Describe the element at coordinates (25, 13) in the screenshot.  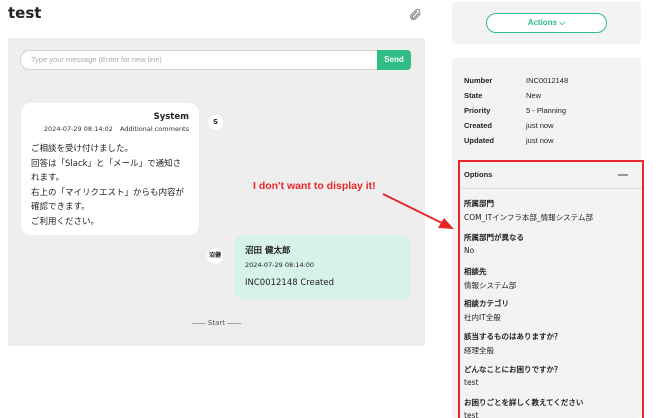
I see `page-title: test` at that location.